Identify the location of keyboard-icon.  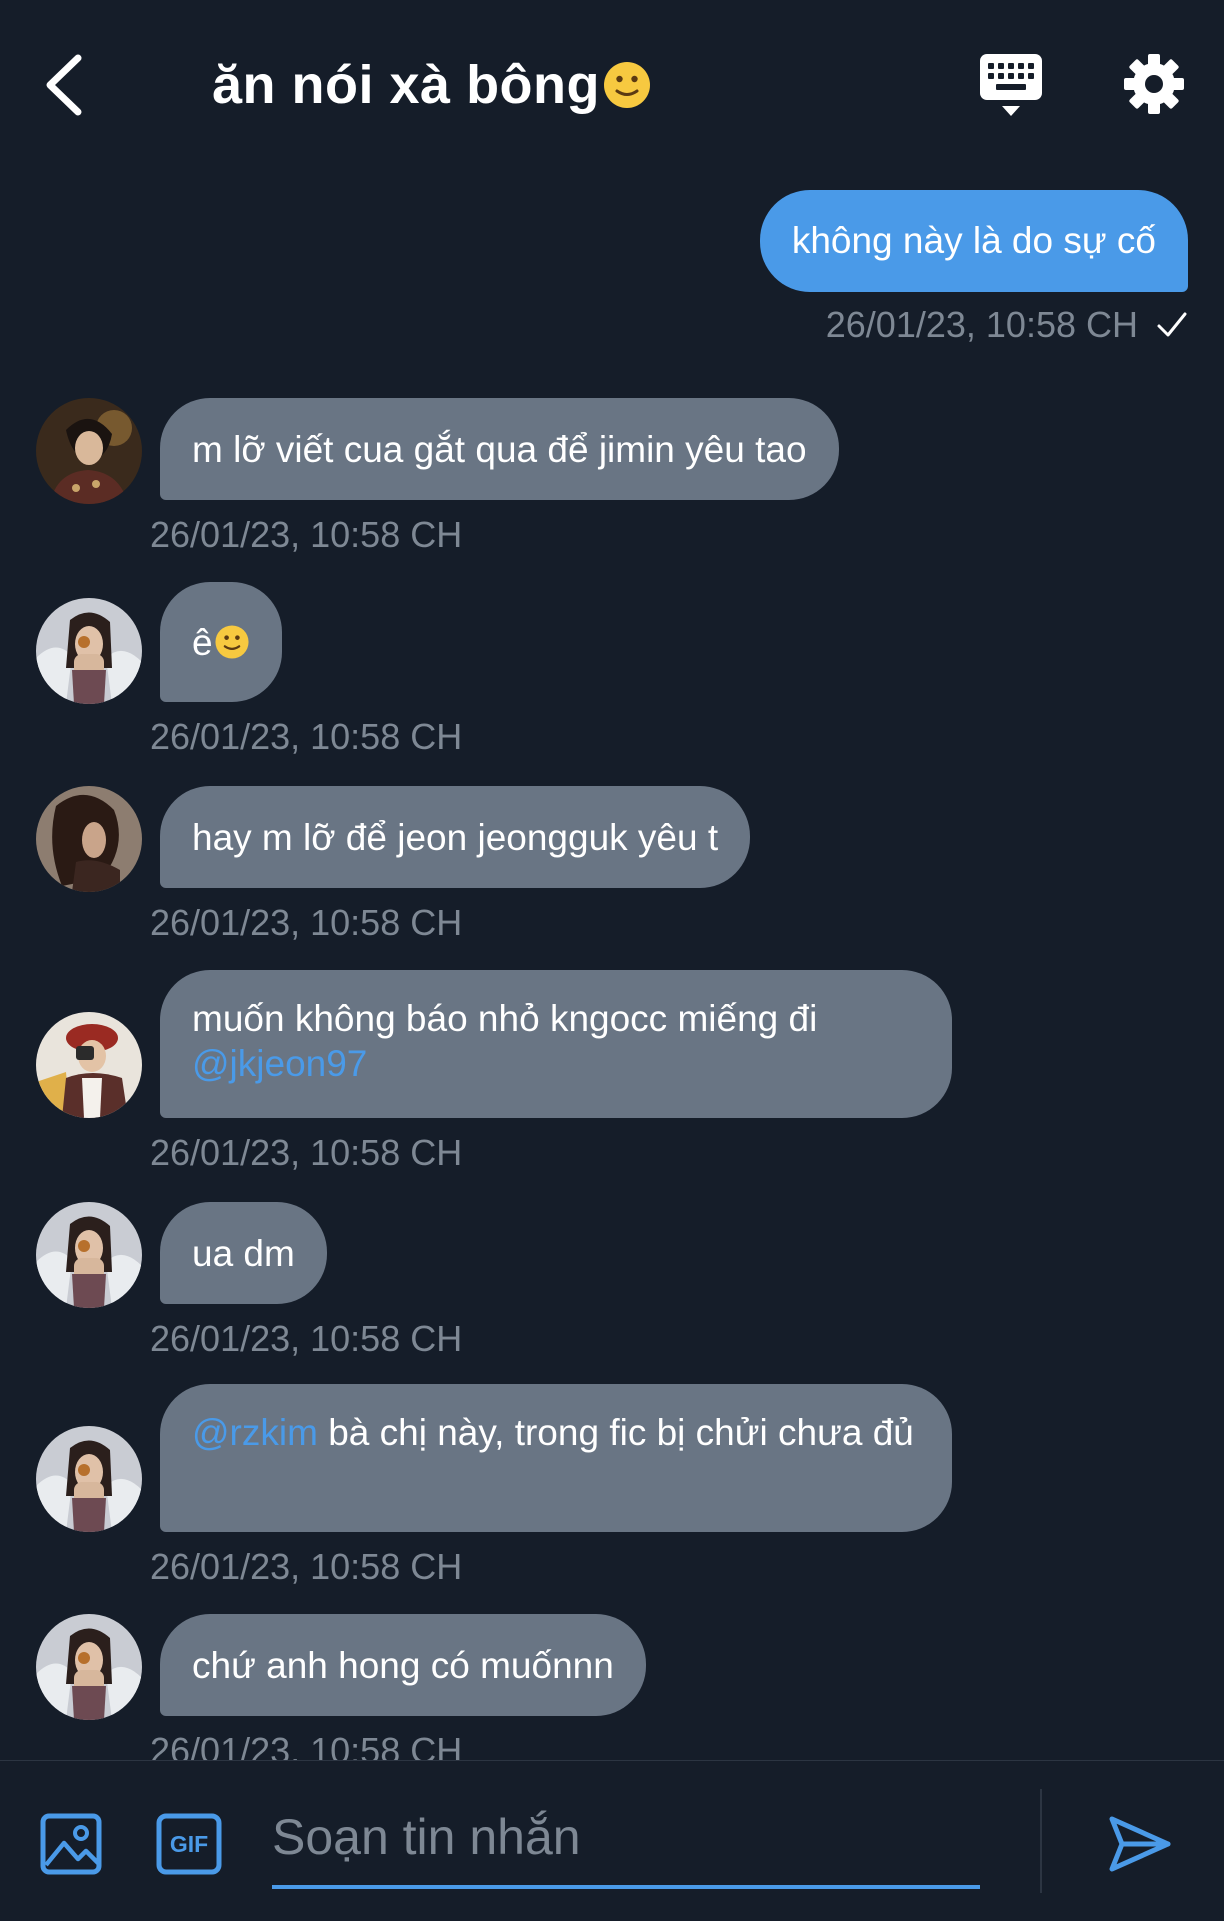
(1011, 85).